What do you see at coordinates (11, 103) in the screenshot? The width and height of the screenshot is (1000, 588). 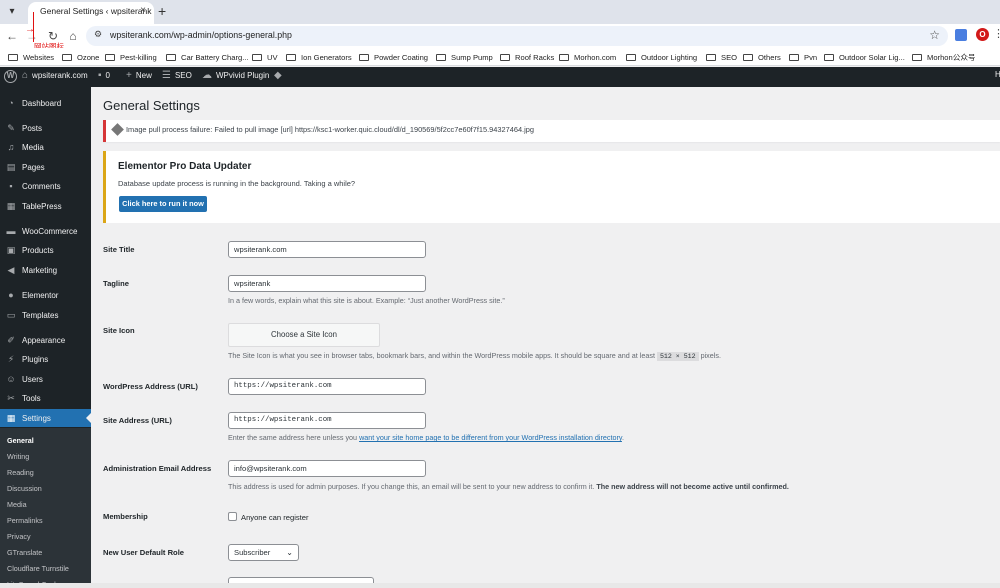 I see `dashboard-icon: ◔` at bounding box center [11, 103].